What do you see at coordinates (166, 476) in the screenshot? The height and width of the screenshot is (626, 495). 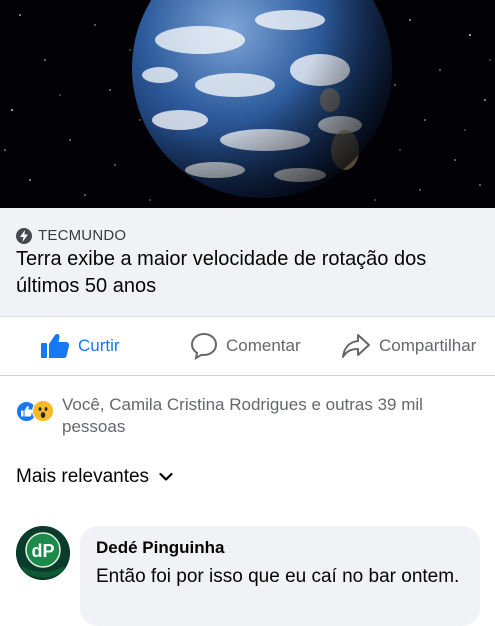 I see `chevron-down-icon` at bounding box center [166, 476].